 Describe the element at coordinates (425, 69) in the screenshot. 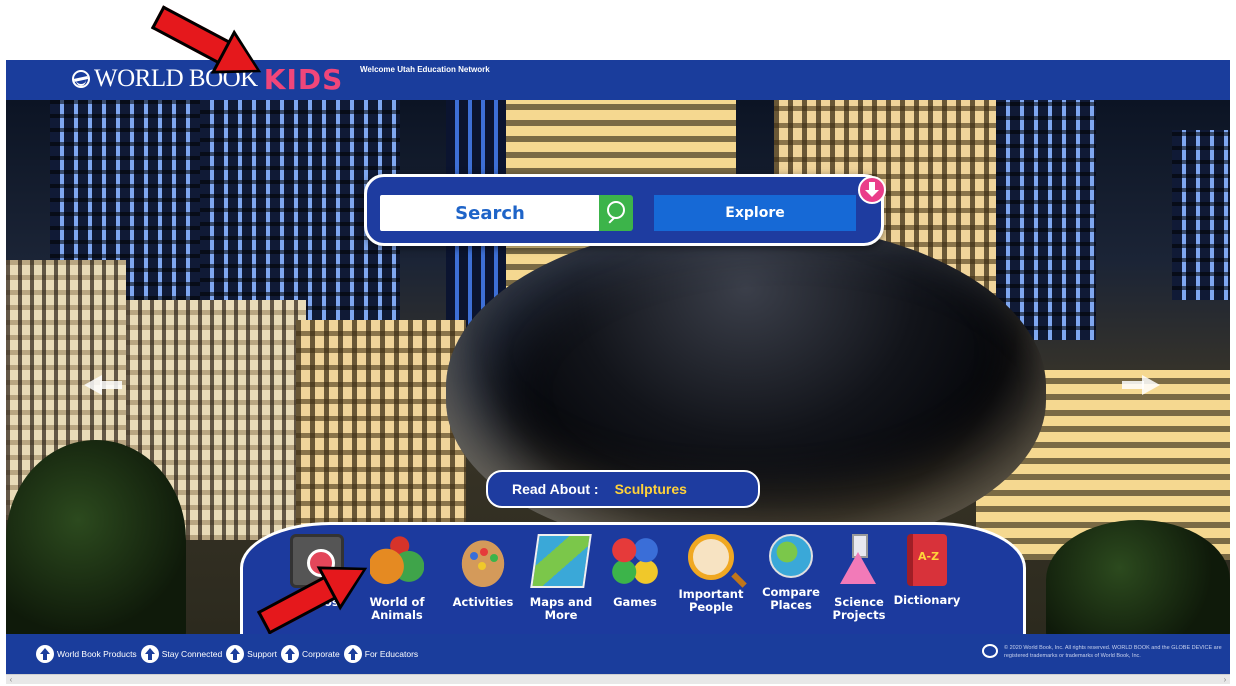

I see `welcome-message: Welcome Utah Education Network` at that location.